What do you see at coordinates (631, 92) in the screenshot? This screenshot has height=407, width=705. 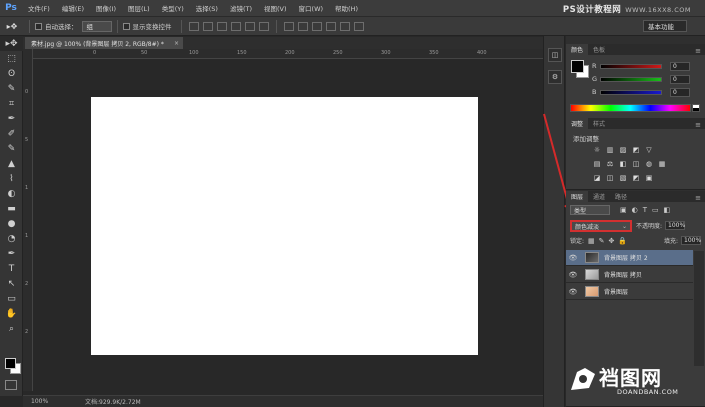 I see `slider-b-track` at bounding box center [631, 92].